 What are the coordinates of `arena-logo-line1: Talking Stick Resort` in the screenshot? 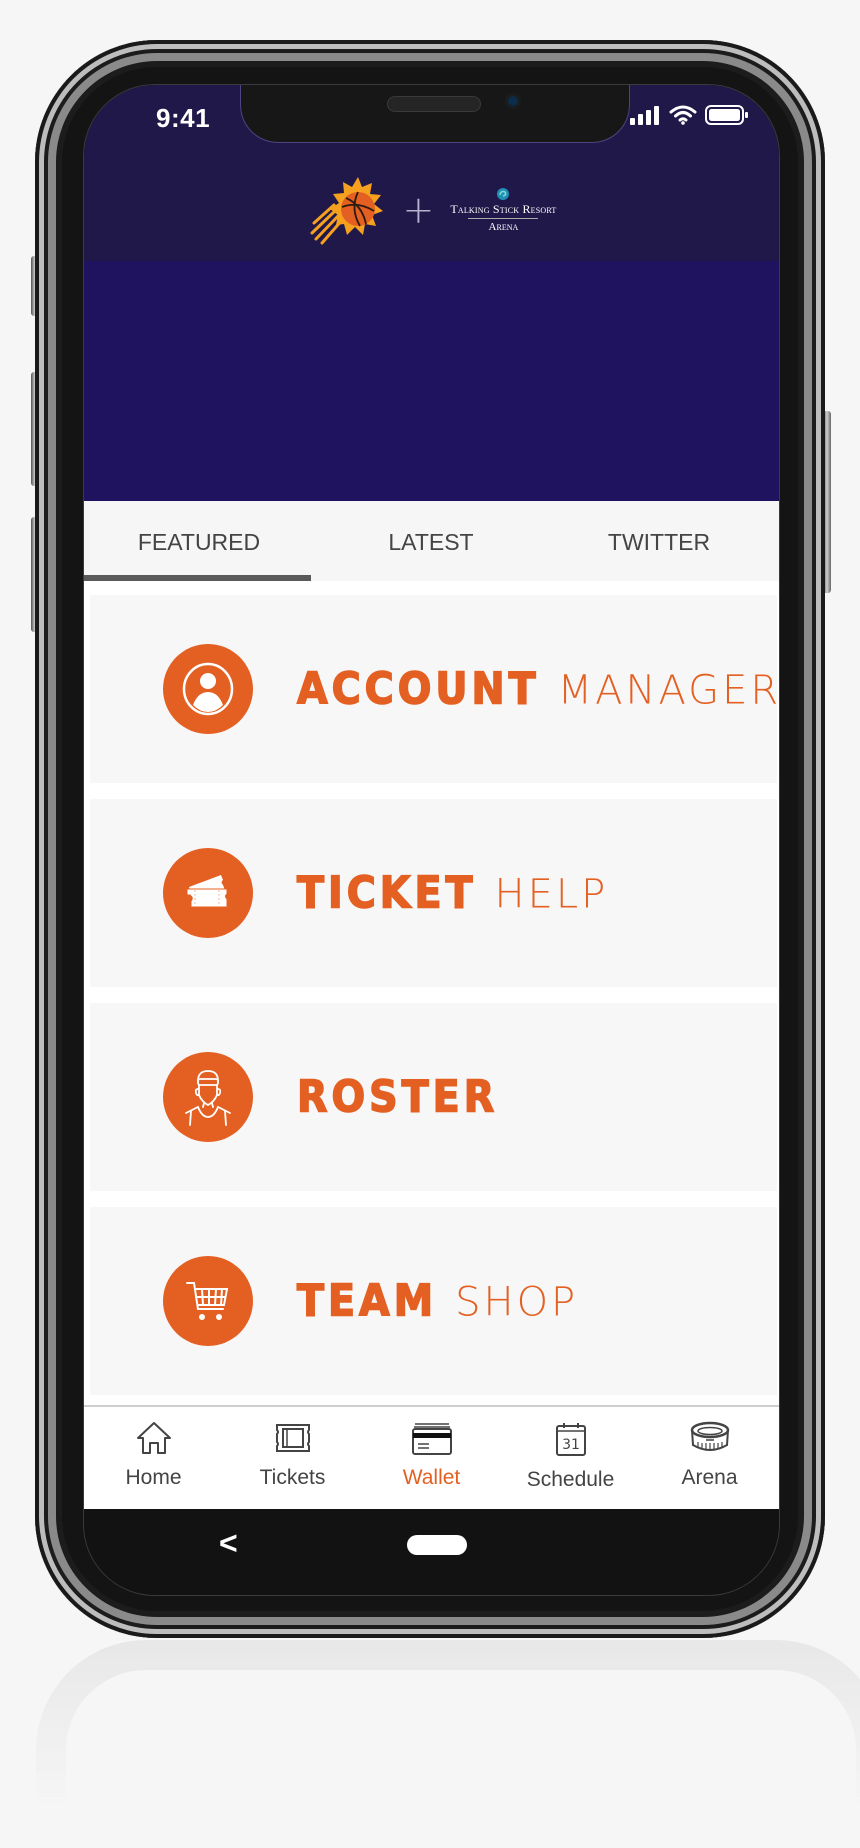 It's located at (503, 209).